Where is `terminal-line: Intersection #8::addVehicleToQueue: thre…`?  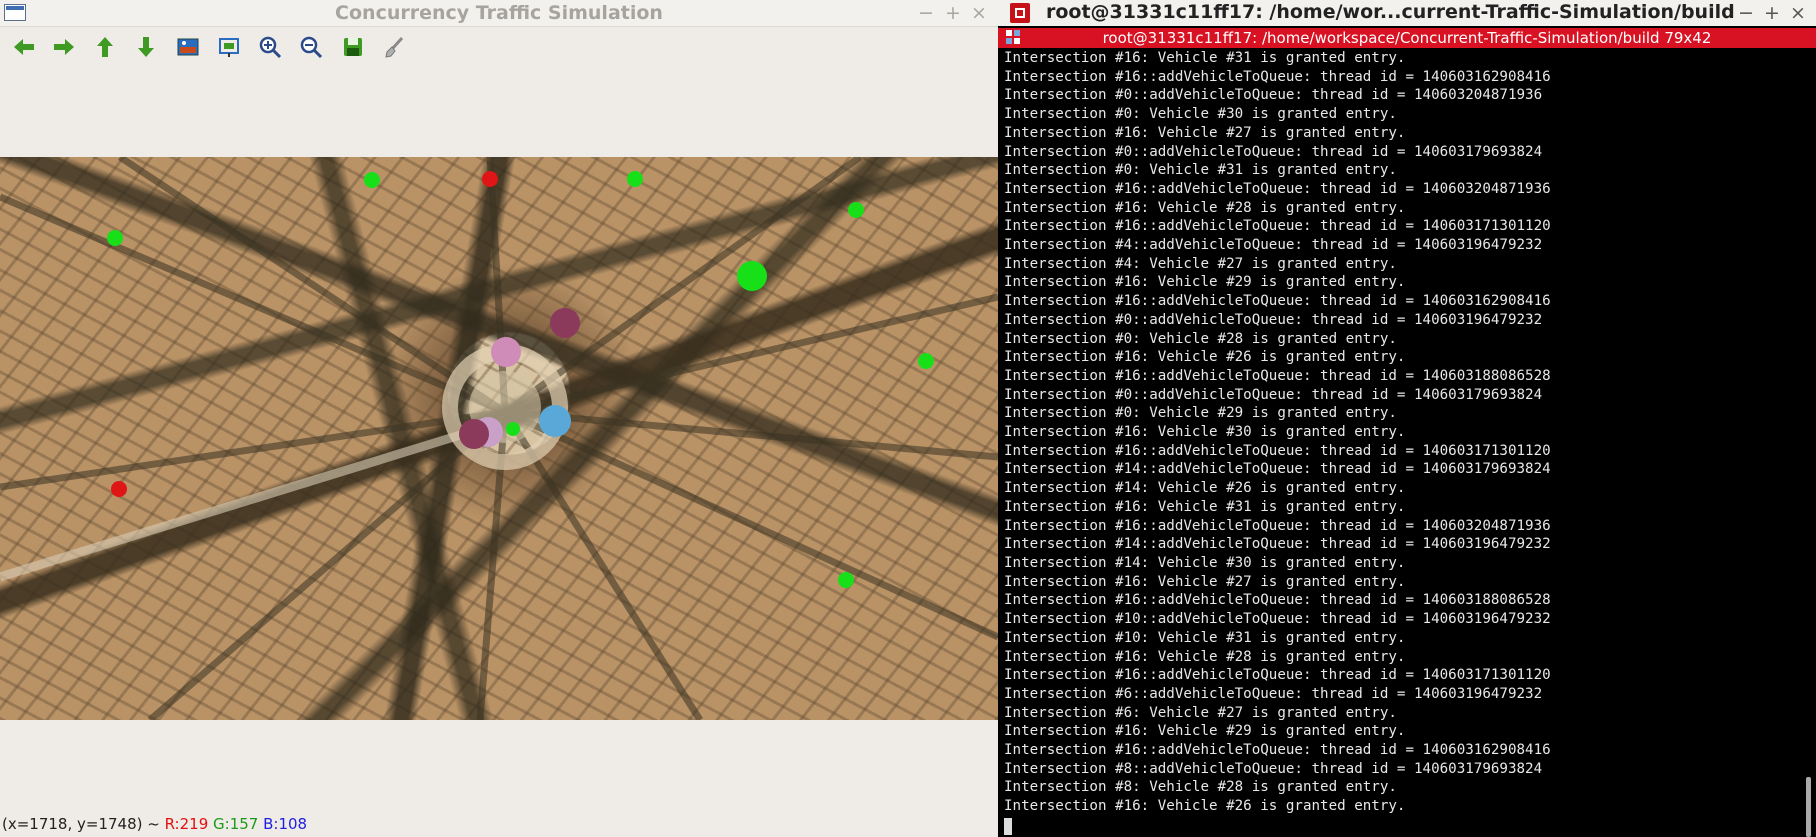
terminal-line: Intersection #8::addVehicleToQueue: thre… is located at coordinates (1273, 768).